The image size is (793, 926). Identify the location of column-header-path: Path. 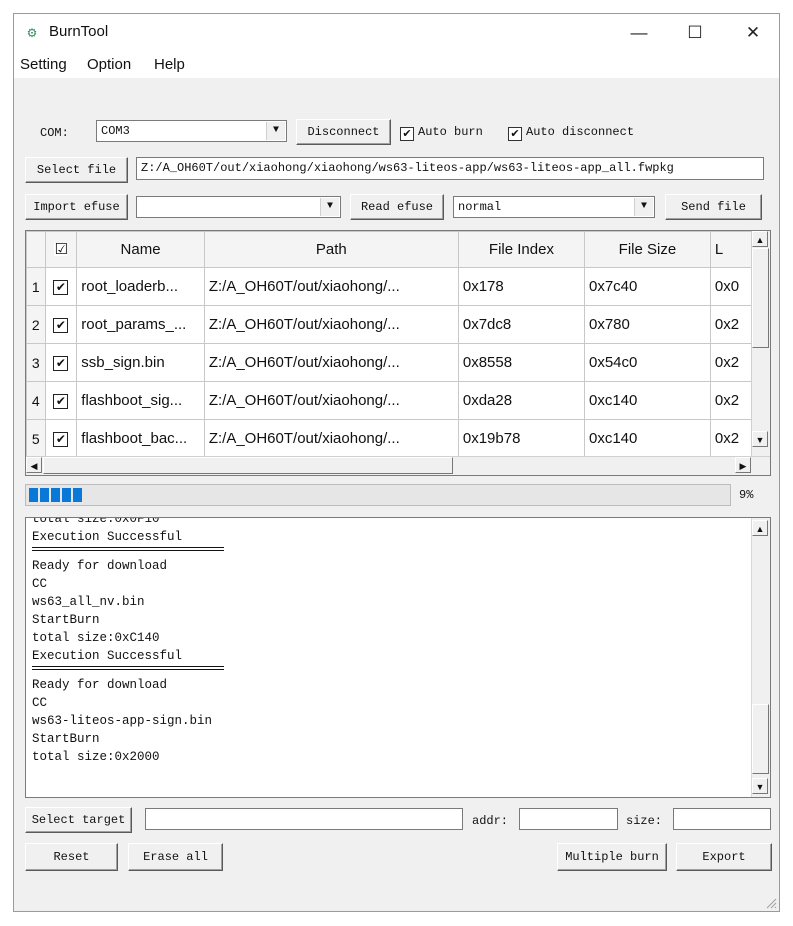
(331, 249).